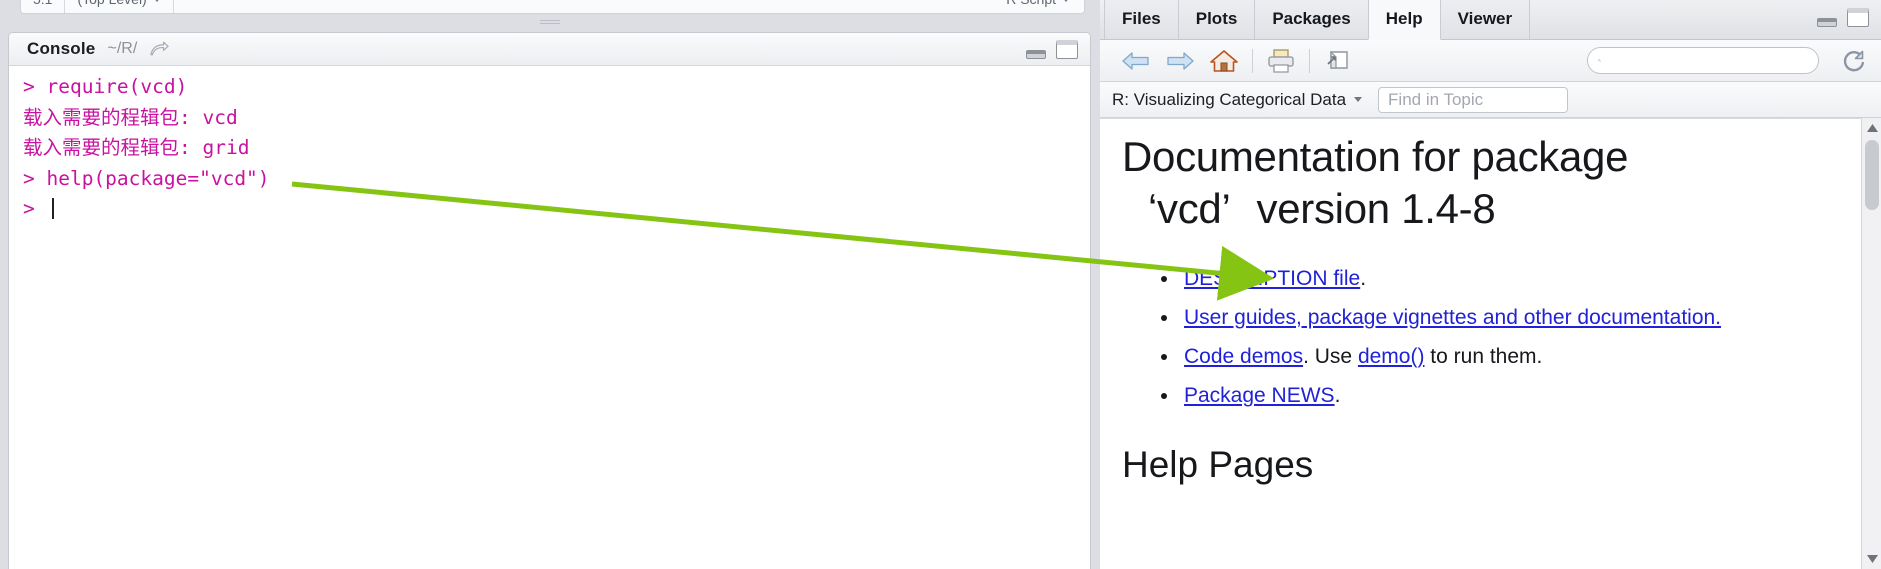 Image resolution: width=1881 pixels, height=569 pixels. Describe the element at coordinates (1330, 356) in the screenshot. I see `bullet-text: . Use` at that location.